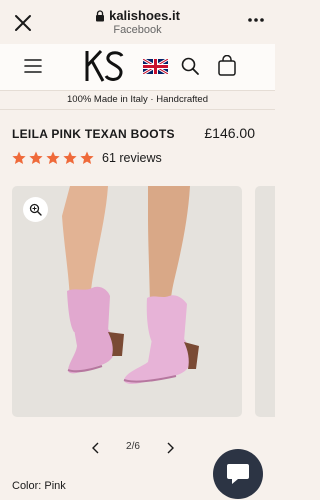  I want to click on product-title: LEILA PINK TEXAN BOOTS, so click(93, 134).